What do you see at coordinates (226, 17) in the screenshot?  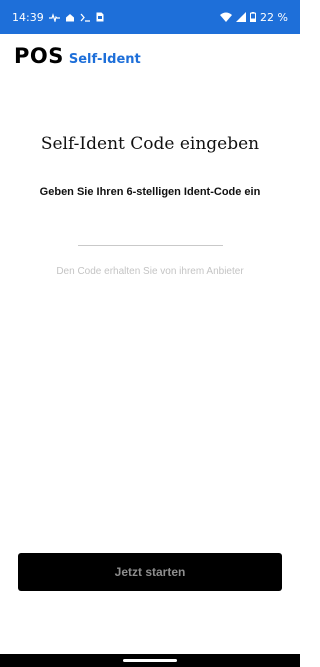 I see `wifi-icon` at bounding box center [226, 17].